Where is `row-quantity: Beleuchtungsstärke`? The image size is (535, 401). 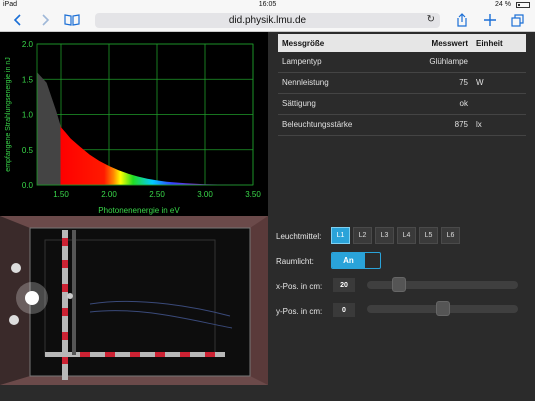
row-quantity: Beleuchtungsstärke is located at coordinates (317, 124).